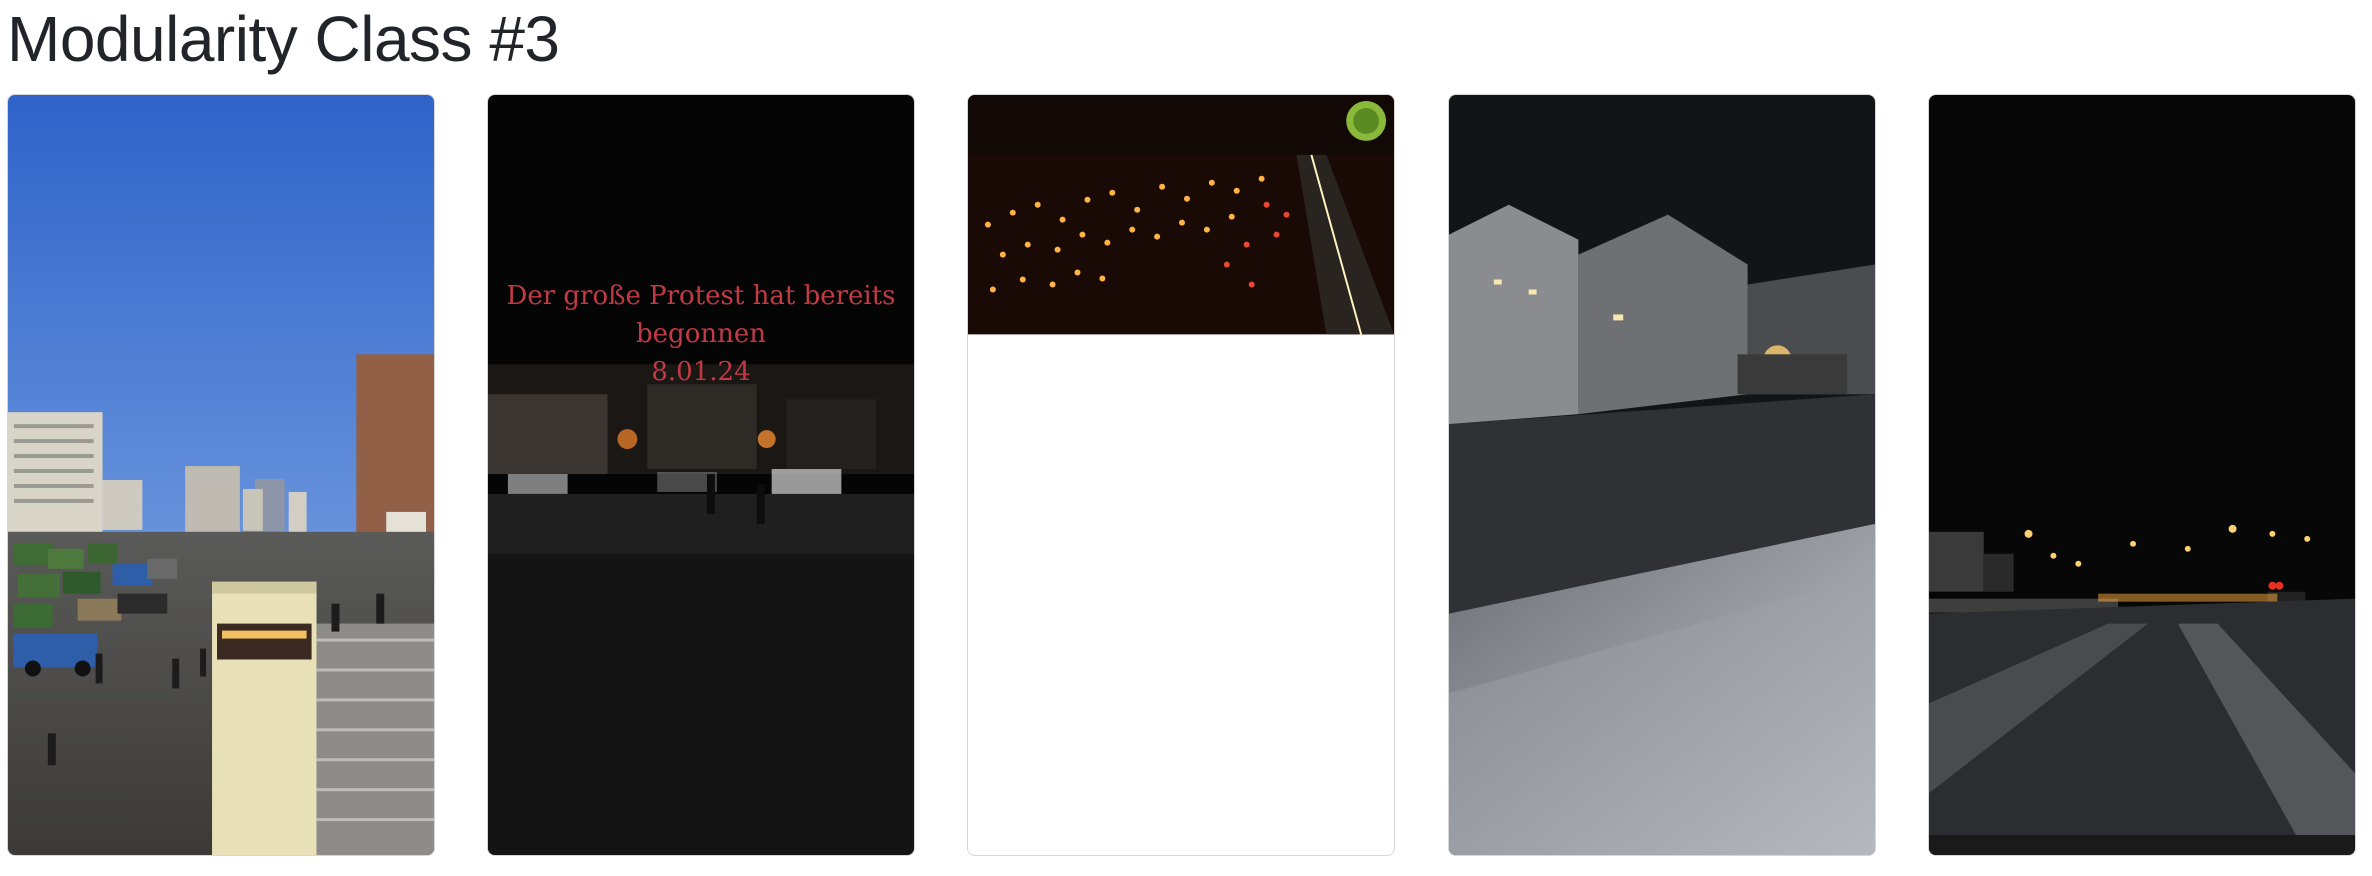  Describe the element at coordinates (701, 372) in the screenshot. I see `overlay-text-line-3: 8.01.24` at that location.